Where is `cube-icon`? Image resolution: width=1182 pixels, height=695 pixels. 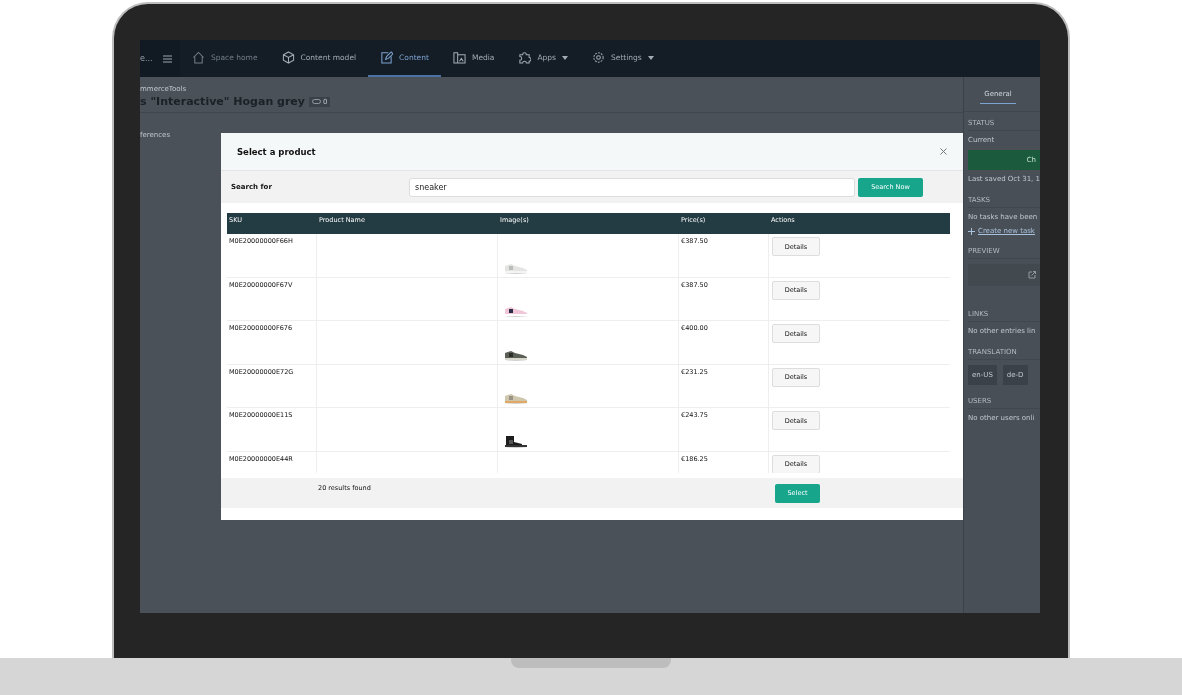 cube-icon is located at coordinates (288, 57).